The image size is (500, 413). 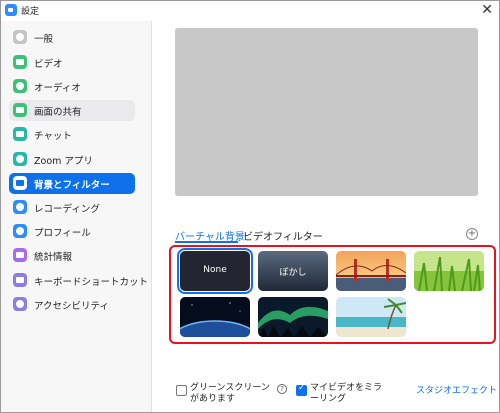 I want to click on accessibility-icon, so click(x=20, y=304).